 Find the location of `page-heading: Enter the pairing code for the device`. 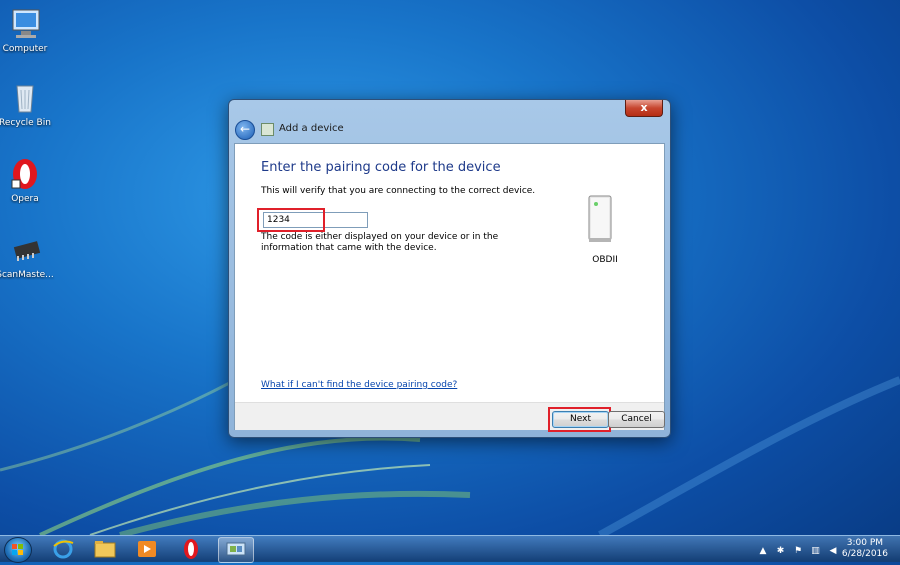

page-heading: Enter the pairing code for the device is located at coordinates (381, 167).